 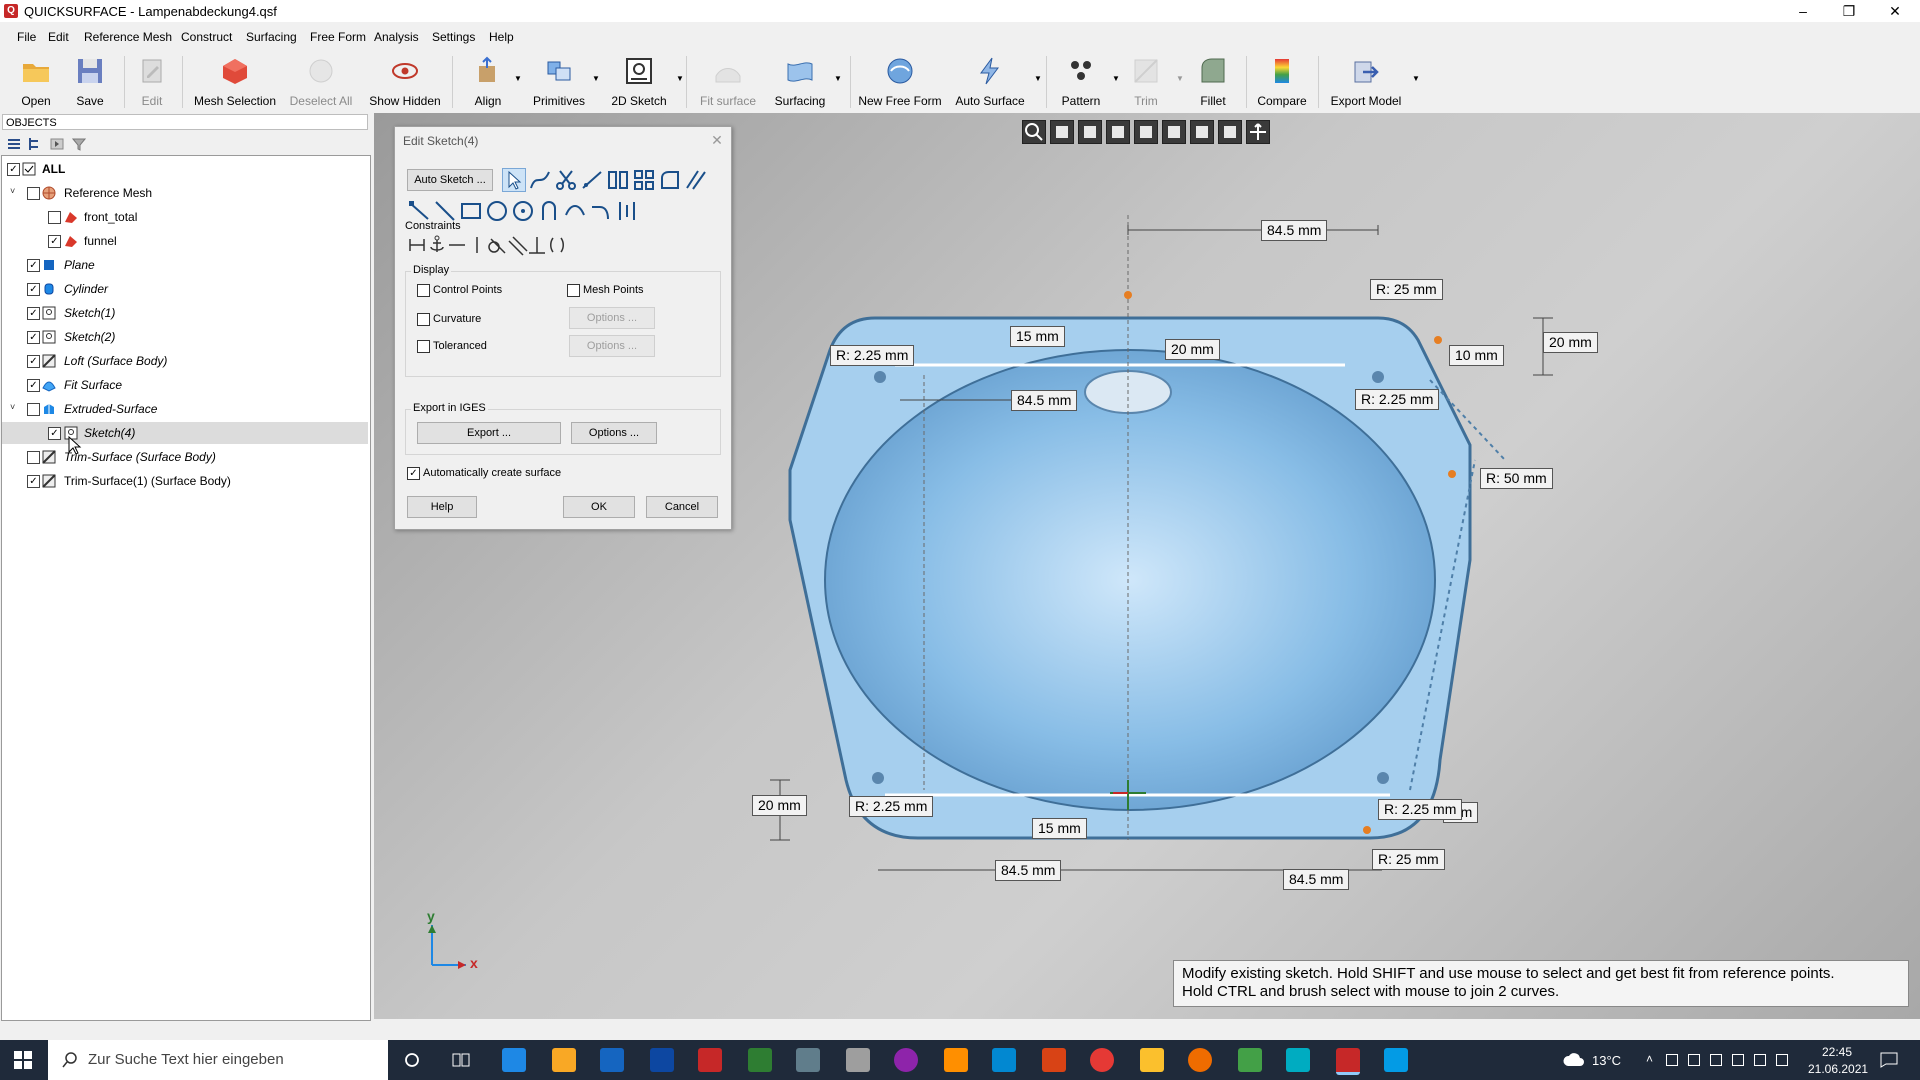 What do you see at coordinates (185, 169) in the screenshot?
I see `tree-item-all: ✓ ALL` at bounding box center [185, 169].